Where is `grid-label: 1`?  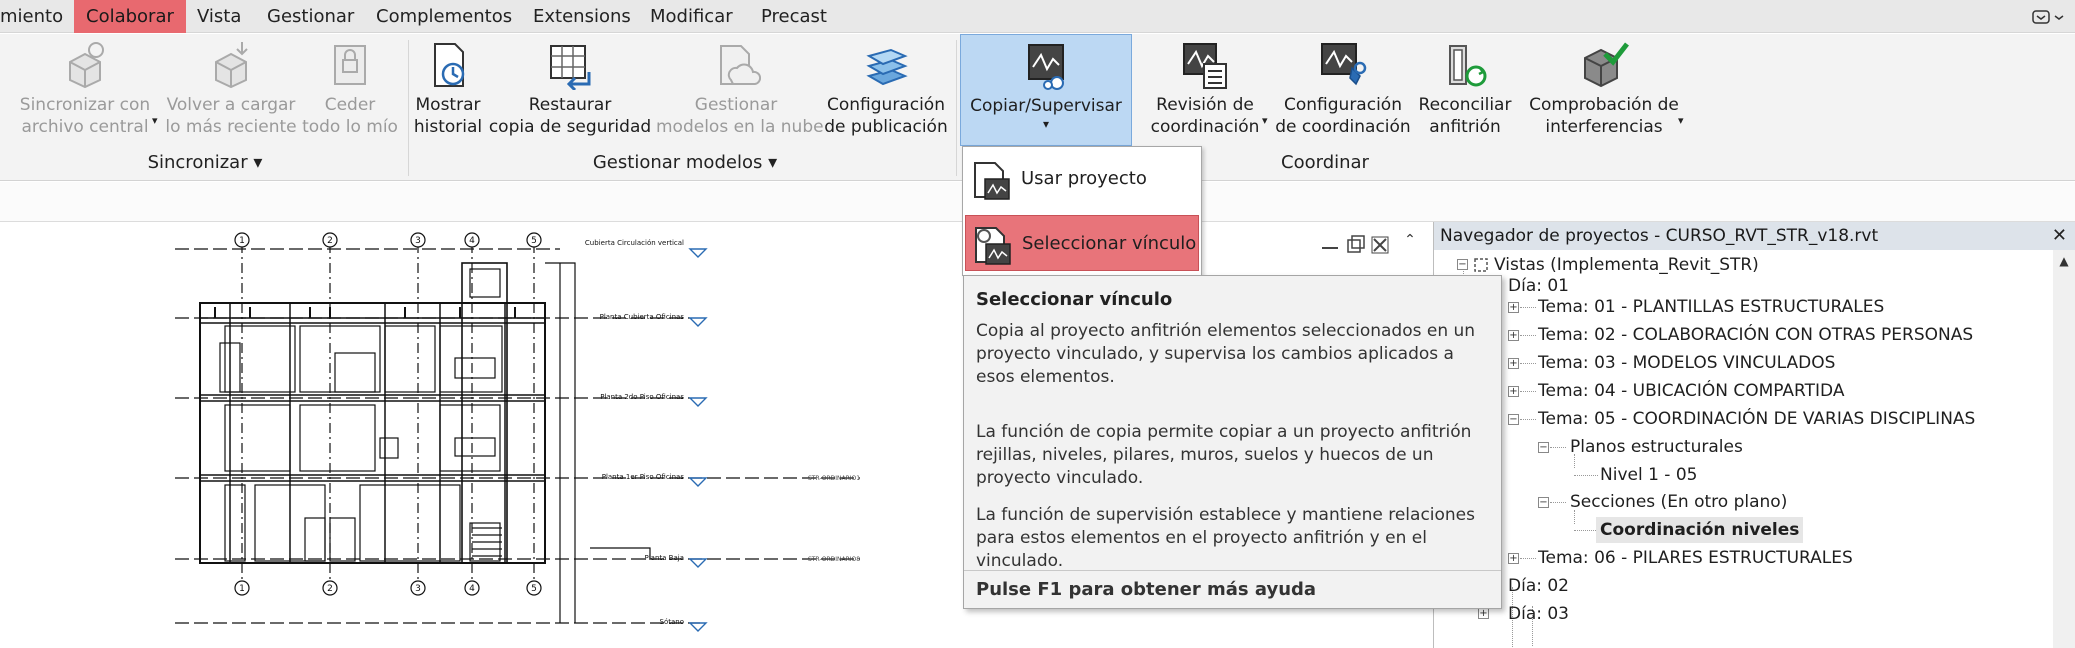
grid-label: 1 is located at coordinates (242, 241).